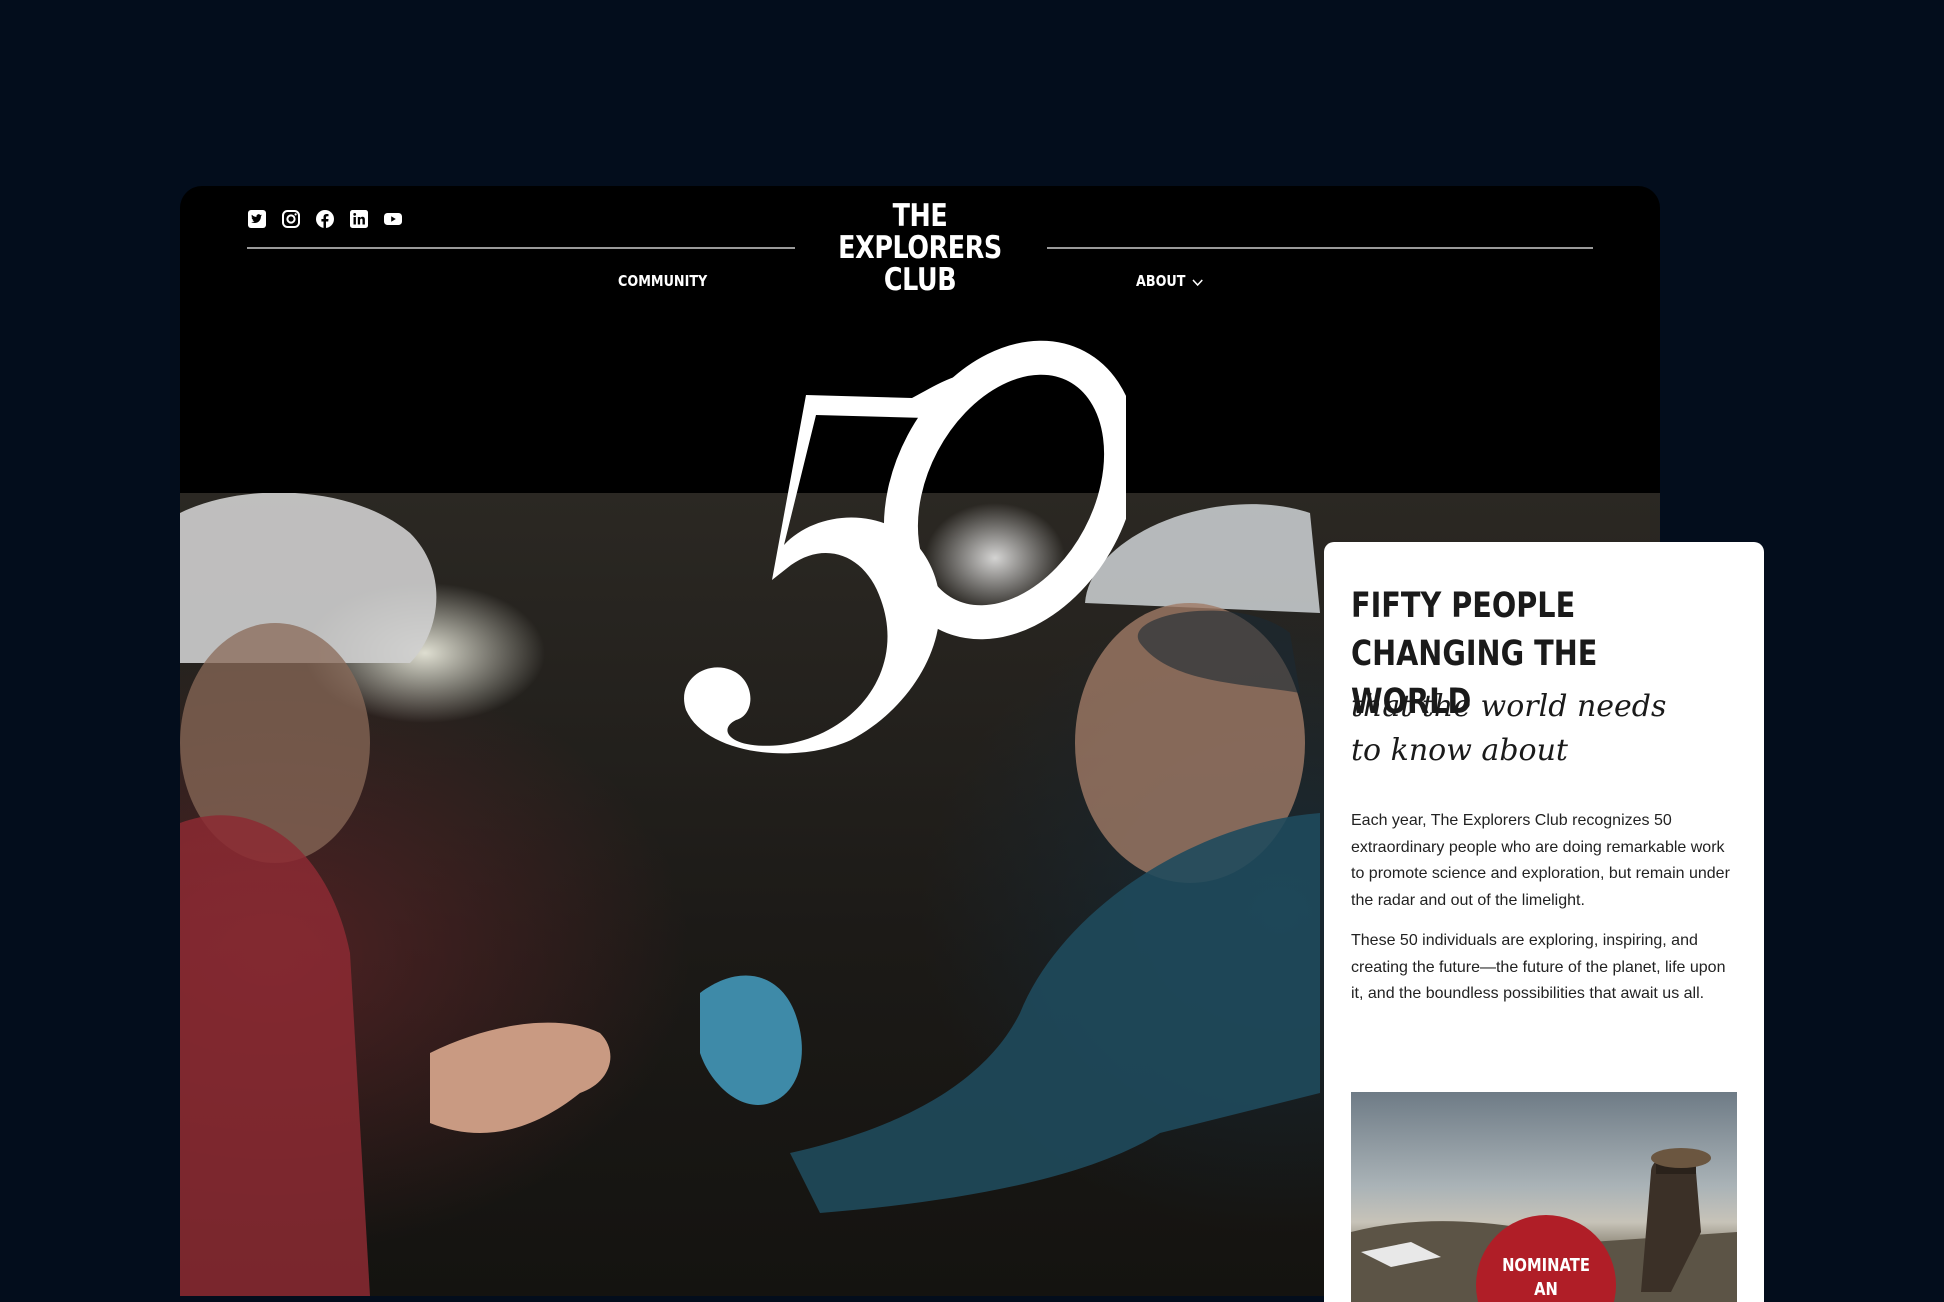 The height and width of the screenshot is (1302, 1944). What do you see at coordinates (1320, 248) in the screenshot?
I see `header-divider-right` at bounding box center [1320, 248].